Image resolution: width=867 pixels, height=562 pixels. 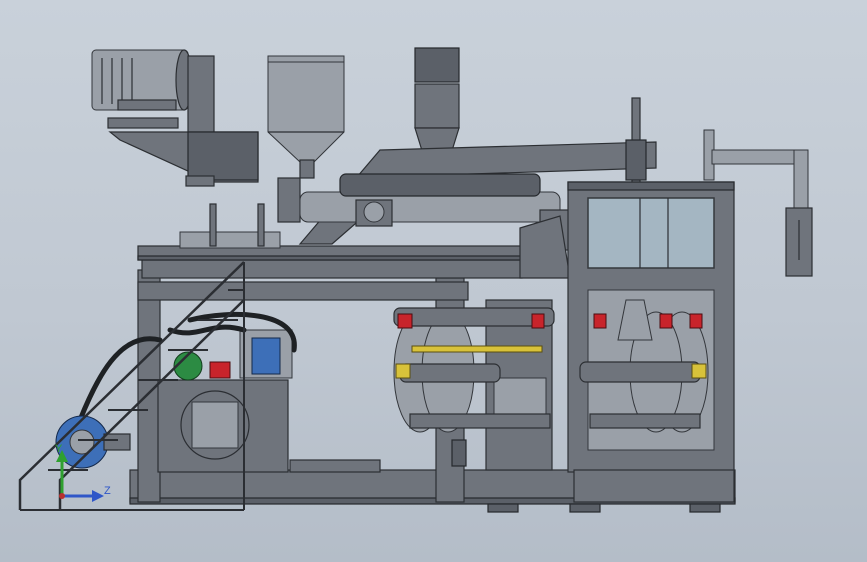 I want to click on z-axis-arrowhead, so click(x=98, y=496).